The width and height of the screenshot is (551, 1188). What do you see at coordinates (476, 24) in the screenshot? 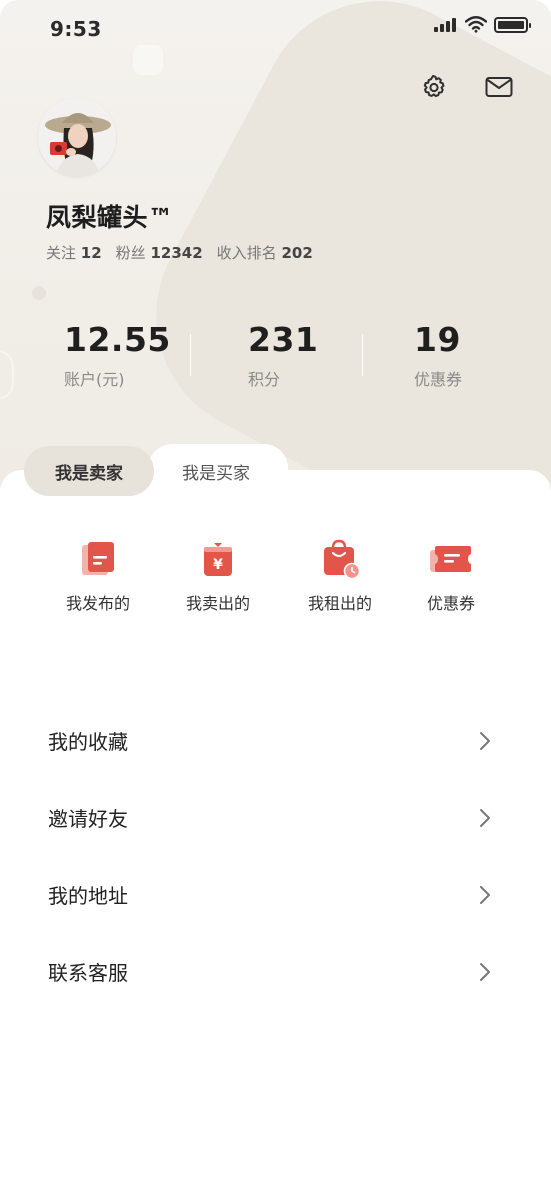
I see `wifi-icon` at bounding box center [476, 24].